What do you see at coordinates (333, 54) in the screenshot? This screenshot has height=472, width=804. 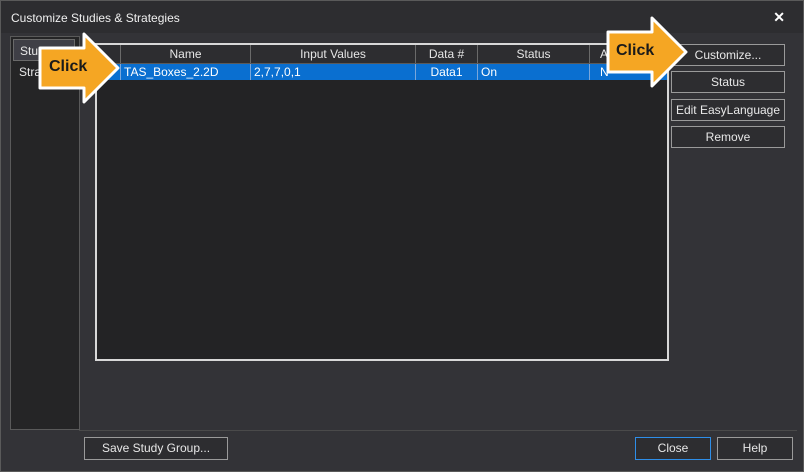 I see `header-input-values: Input Values` at bounding box center [333, 54].